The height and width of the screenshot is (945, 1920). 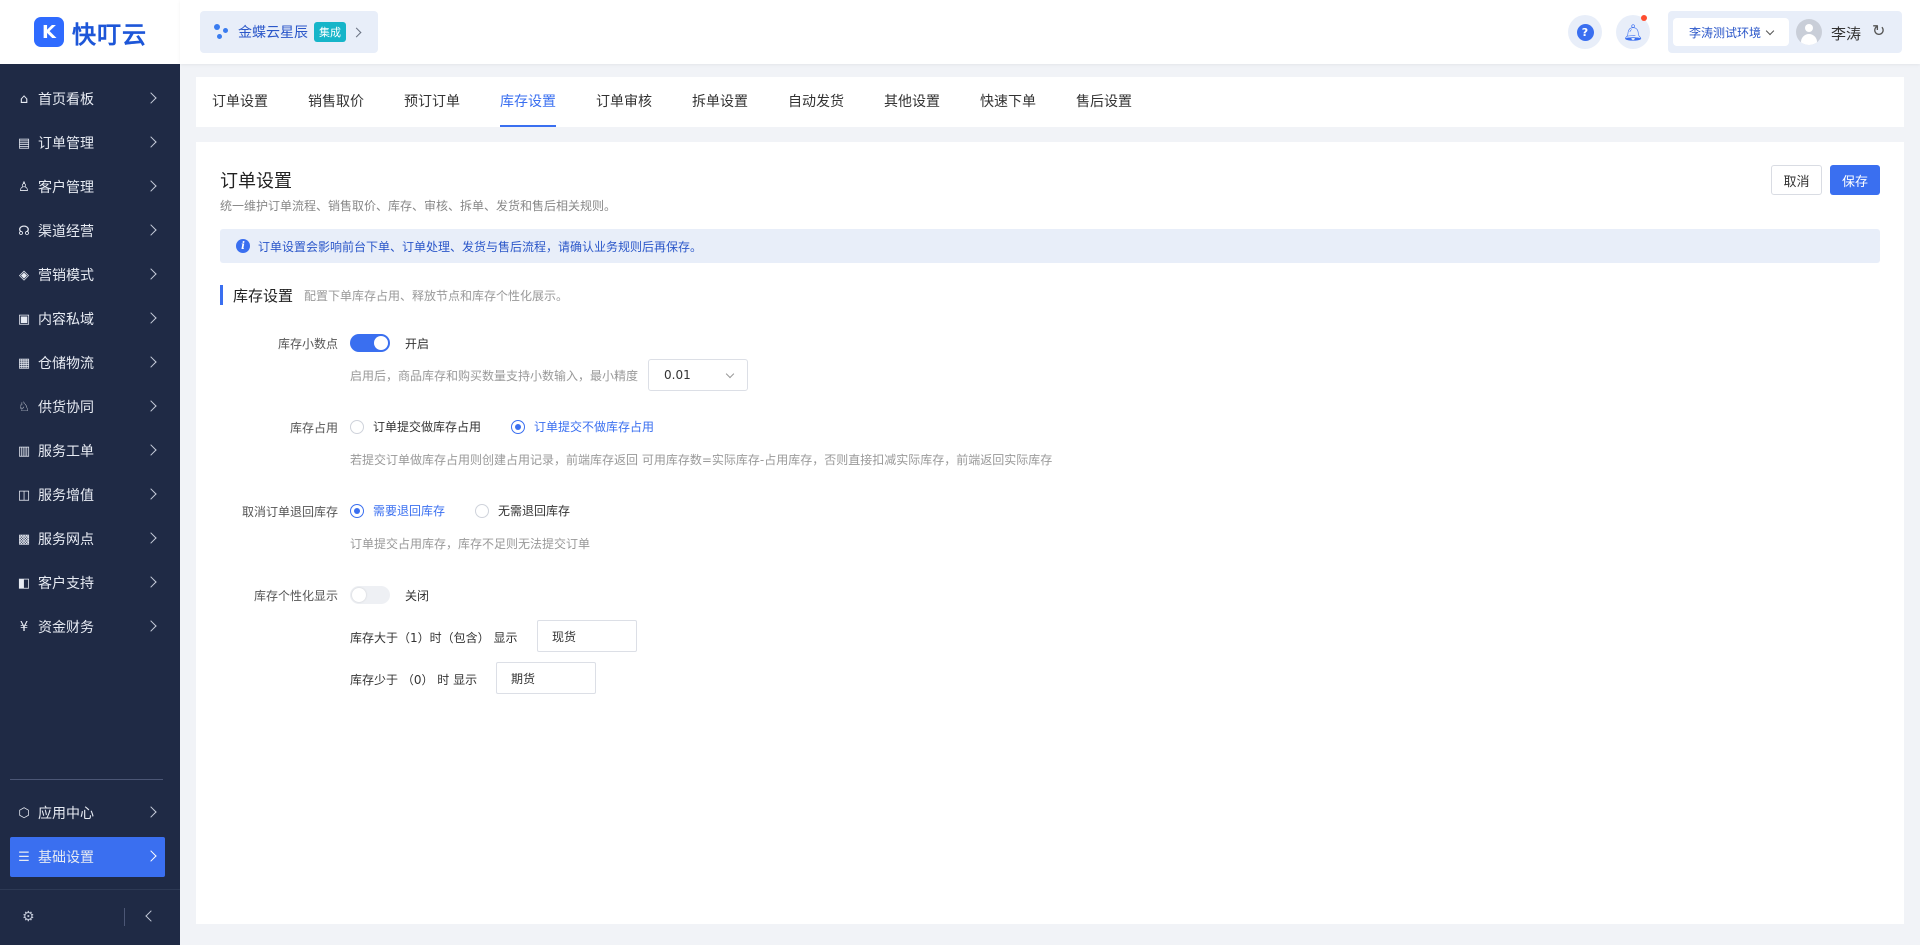 What do you see at coordinates (307, 344) in the screenshot?
I see `decimal-label: 库存小数点` at bounding box center [307, 344].